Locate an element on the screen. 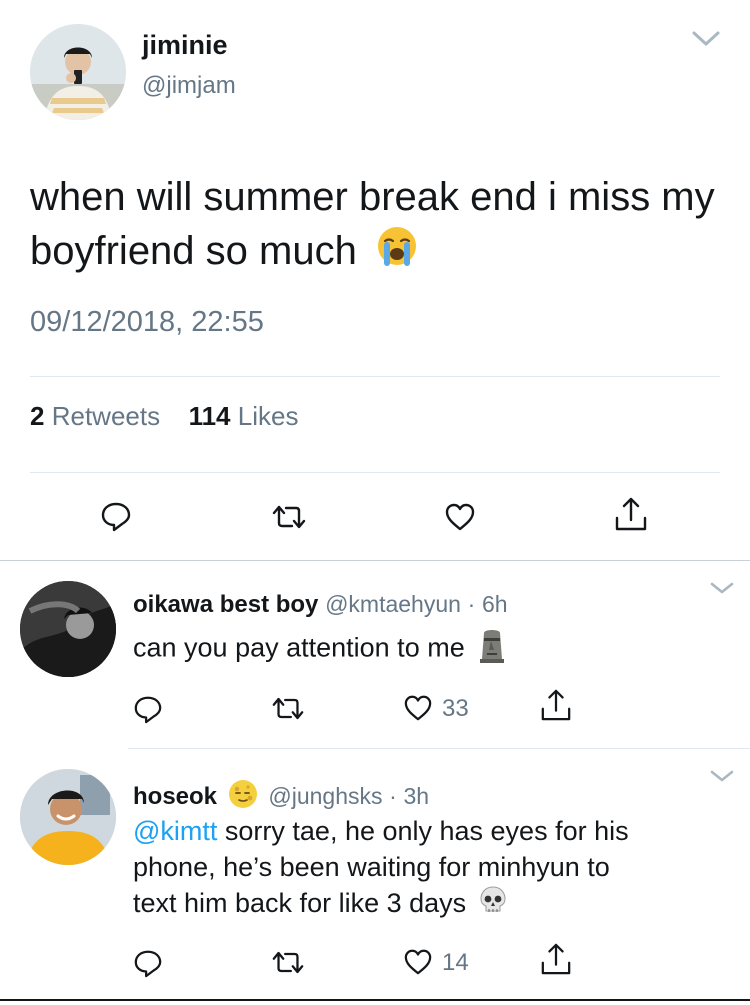  skull-emoji is located at coordinates (493, 904).